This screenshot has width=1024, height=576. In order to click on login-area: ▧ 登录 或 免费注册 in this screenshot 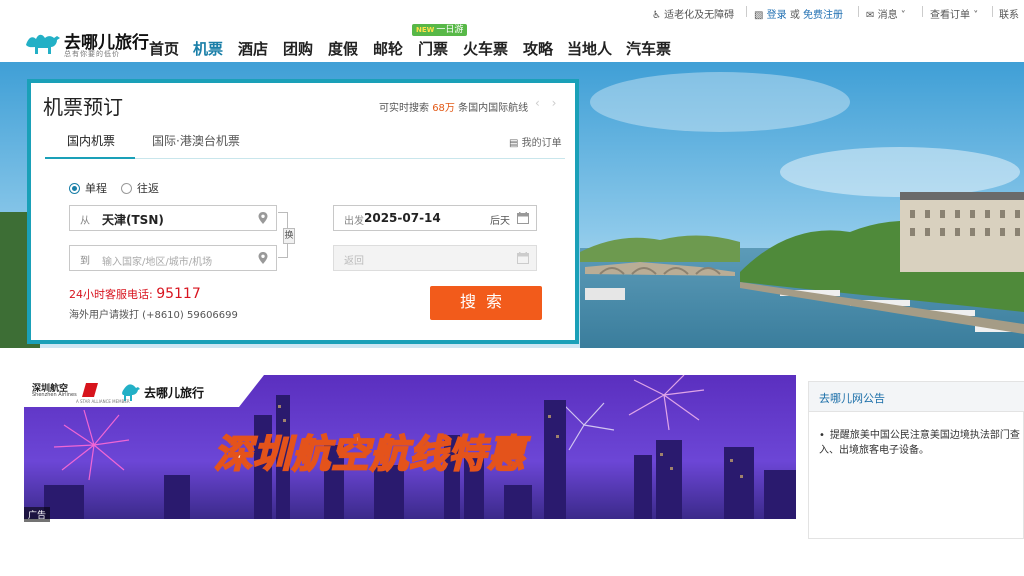, I will do `click(798, 13)`.